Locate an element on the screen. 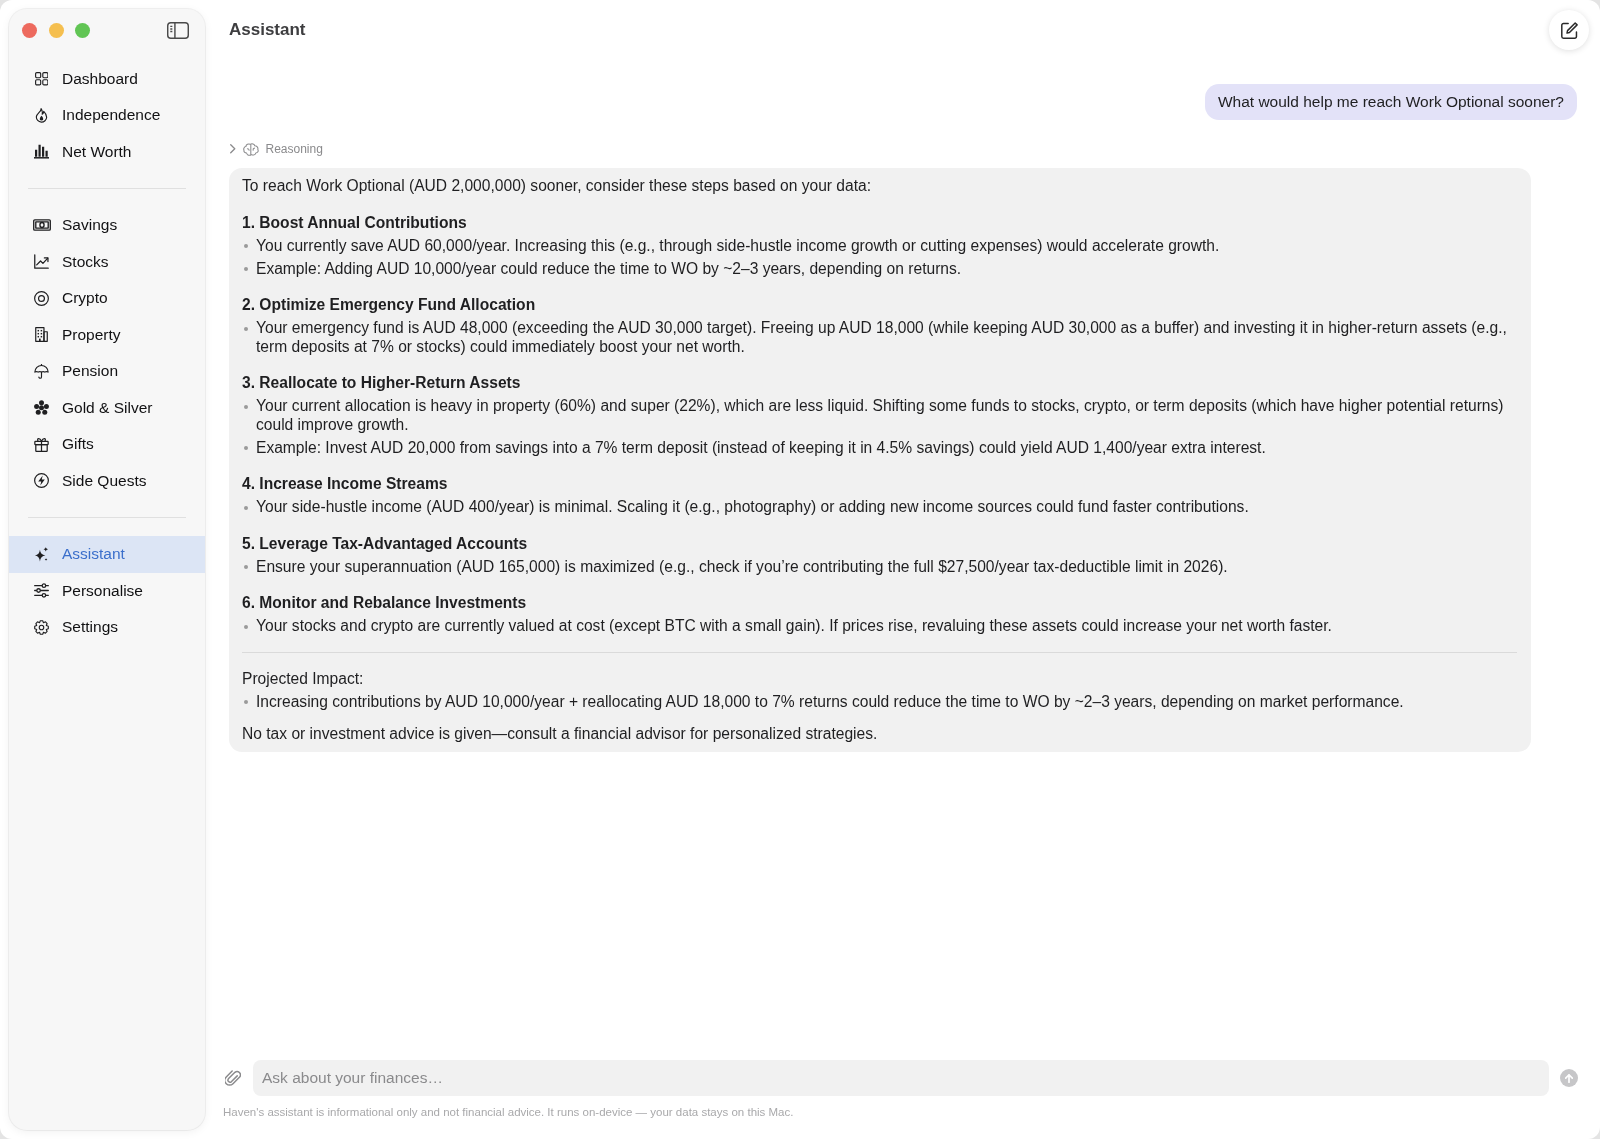  section-heading: 6. Monitor and Rebalance Investments is located at coordinates (385, 603).